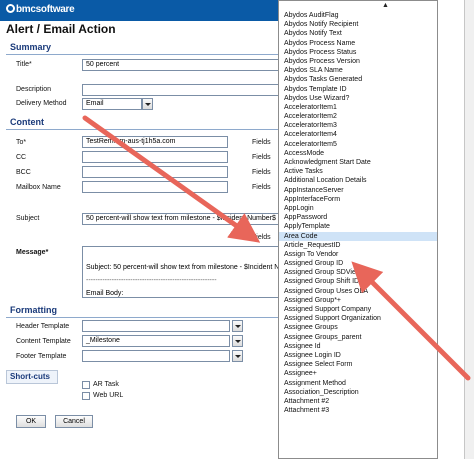  What do you see at coordinates (28, 218) in the screenshot?
I see `subject-label: Subject` at bounding box center [28, 218].